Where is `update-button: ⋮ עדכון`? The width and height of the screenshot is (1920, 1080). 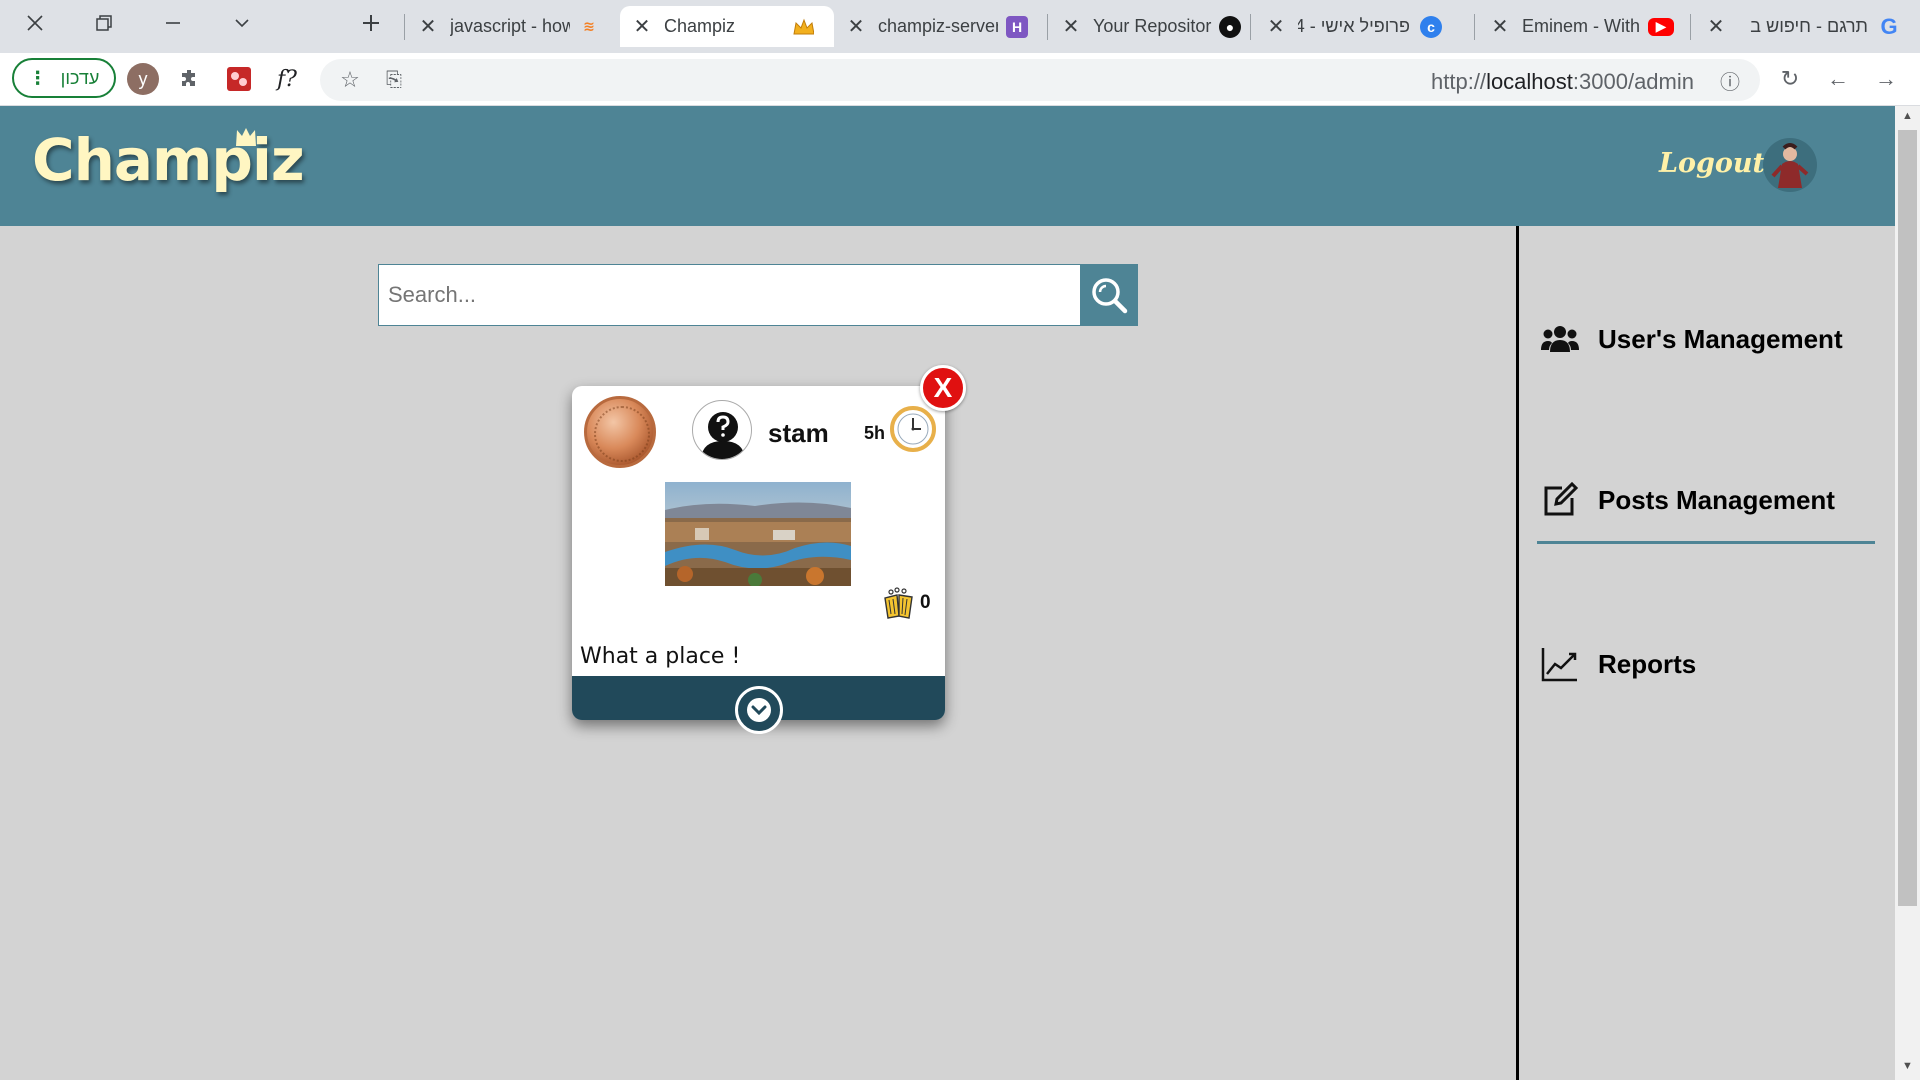 update-button: ⋮ עדכון is located at coordinates (64, 78).